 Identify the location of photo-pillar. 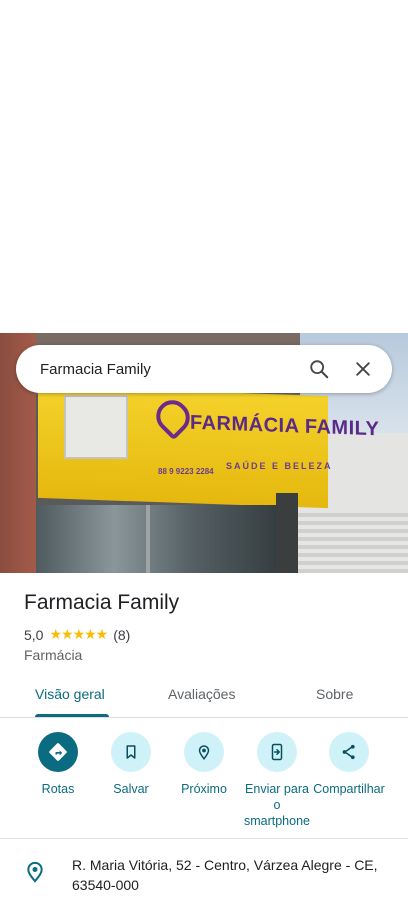
(287, 533).